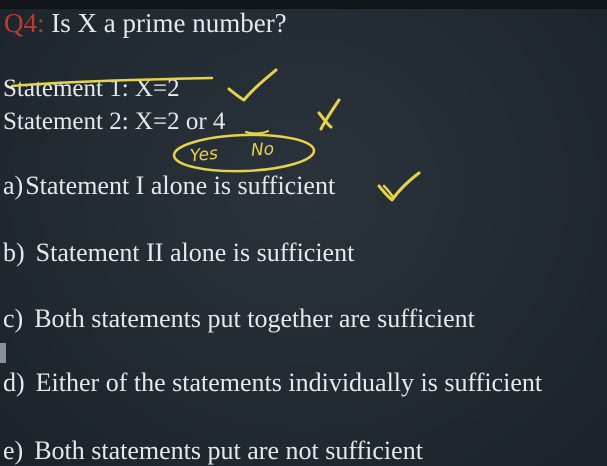 This screenshot has width=607, height=466. I want to click on option-b-letter: b), so click(14, 252).